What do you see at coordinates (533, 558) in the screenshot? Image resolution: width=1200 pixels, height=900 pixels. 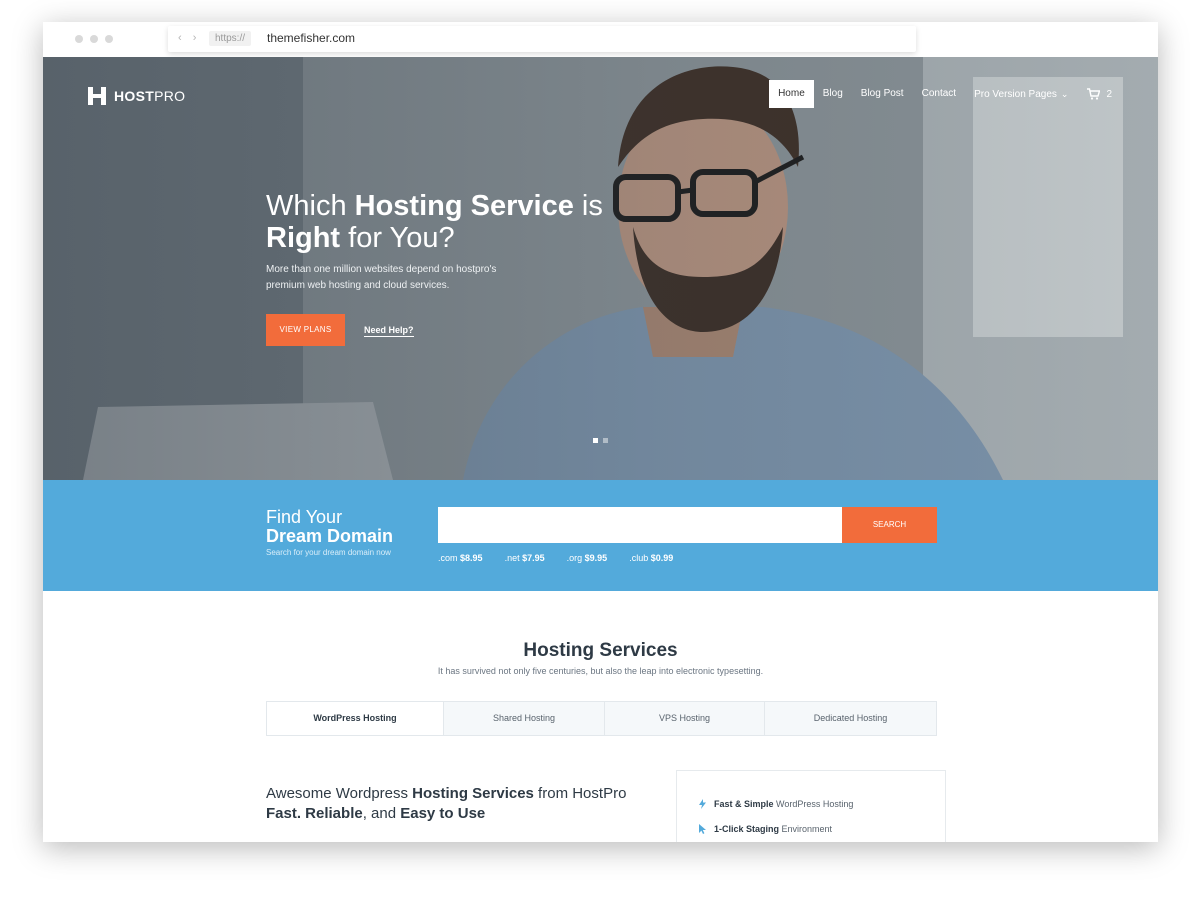 I see `tld-amount: $7.95` at bounding box center [533, 558].